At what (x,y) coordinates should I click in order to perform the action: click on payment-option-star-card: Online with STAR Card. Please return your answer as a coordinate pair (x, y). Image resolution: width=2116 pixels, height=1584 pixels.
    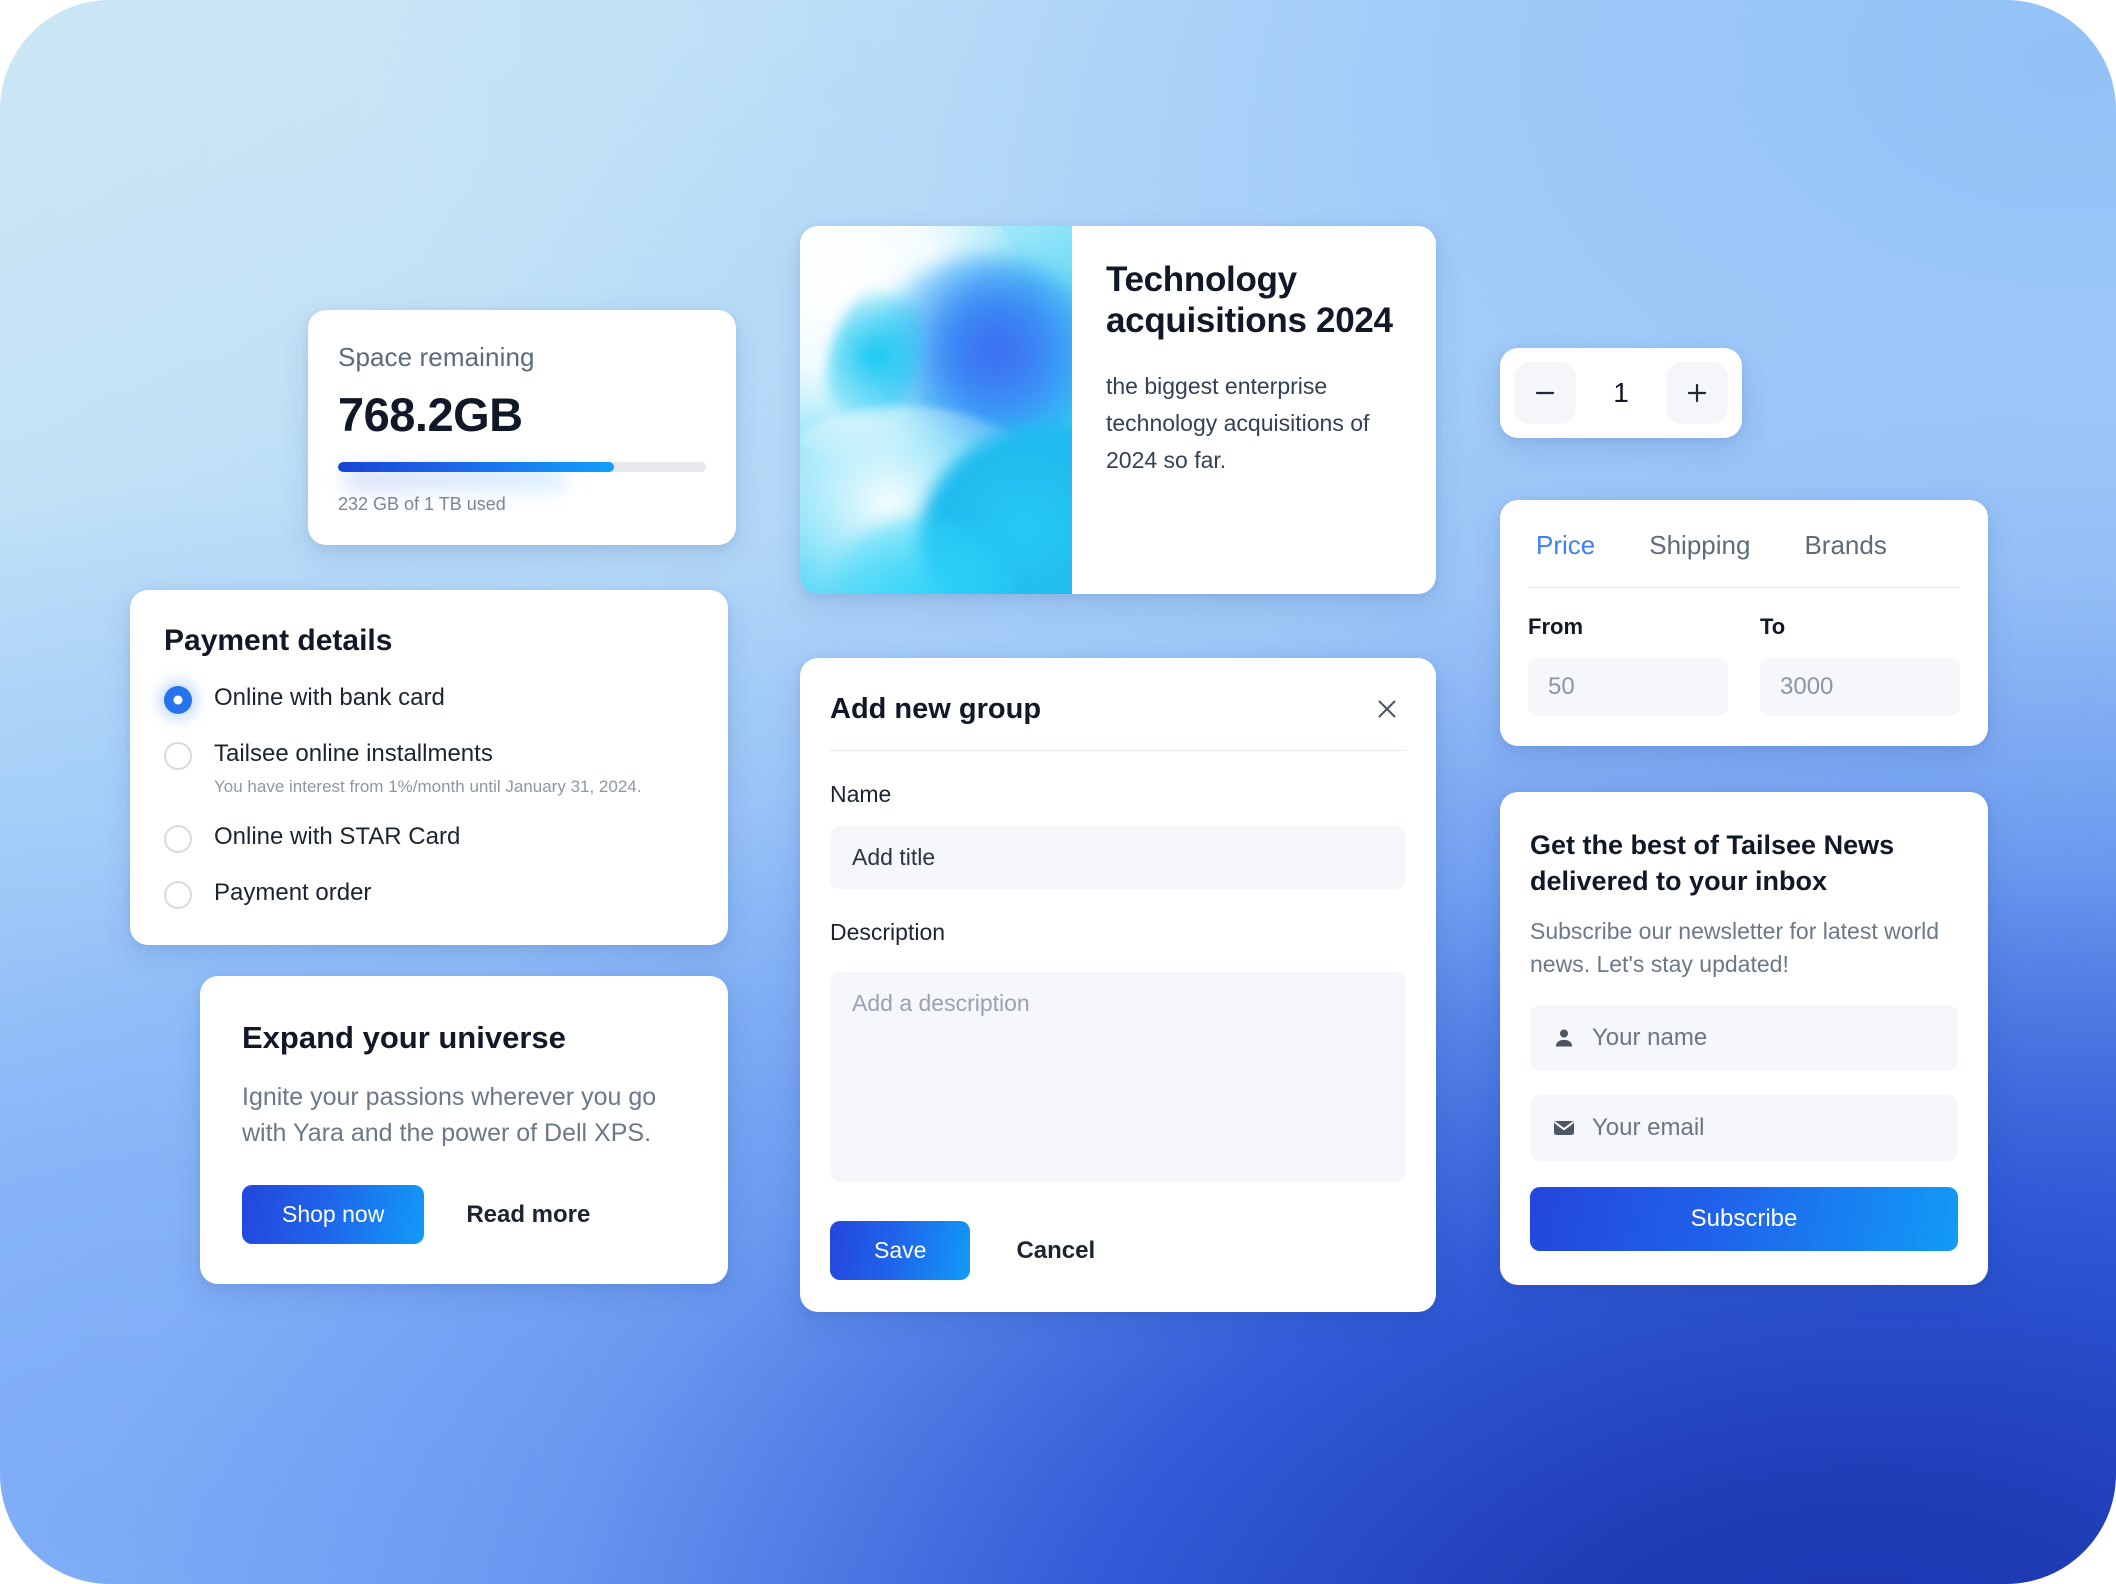
    Looking at the image, I should click on (429, 838).